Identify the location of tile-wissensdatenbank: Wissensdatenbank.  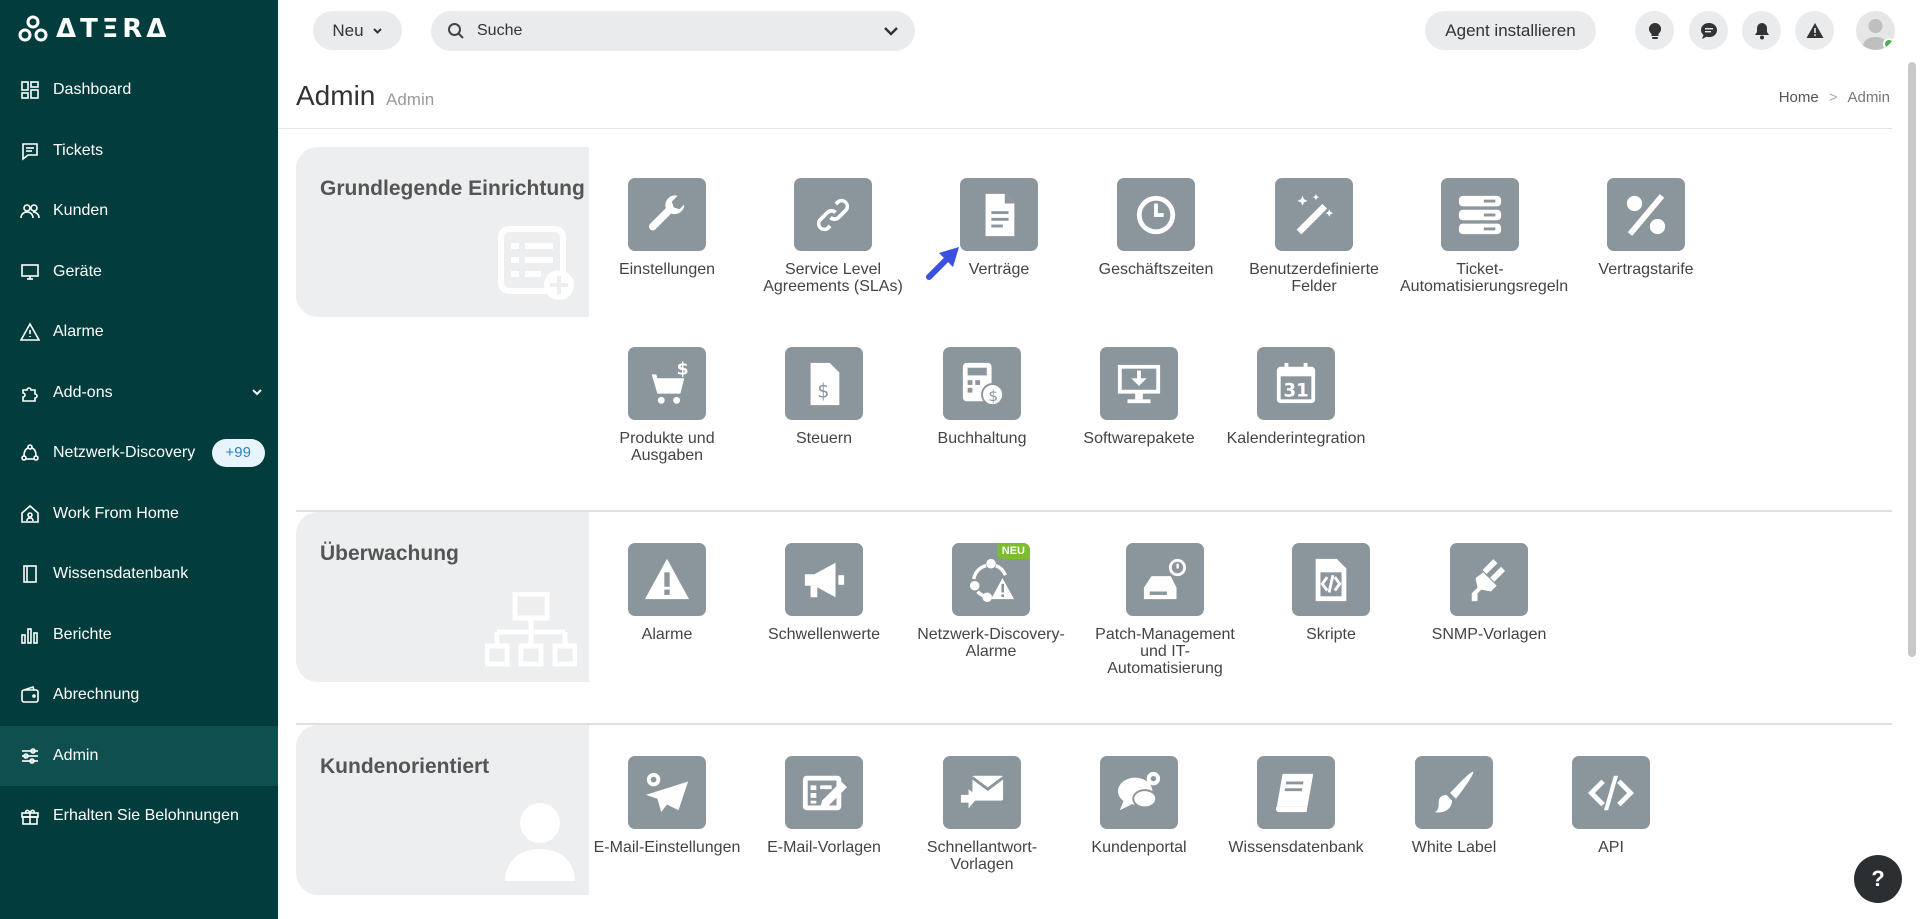
(1296, 806).